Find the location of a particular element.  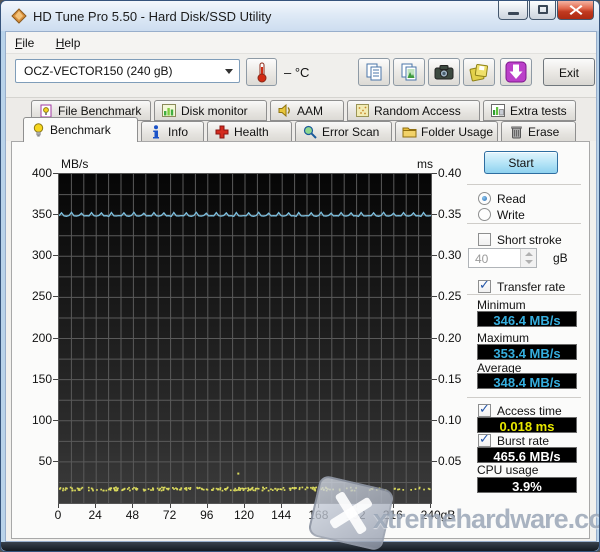

maximum-label: Maximum is located at coordinates (503, 338).